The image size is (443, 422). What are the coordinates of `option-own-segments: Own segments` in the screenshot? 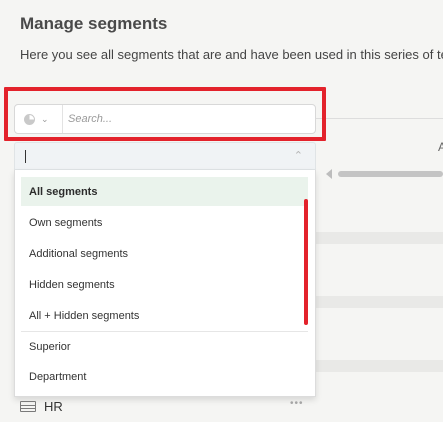 It's located at (164, 222).